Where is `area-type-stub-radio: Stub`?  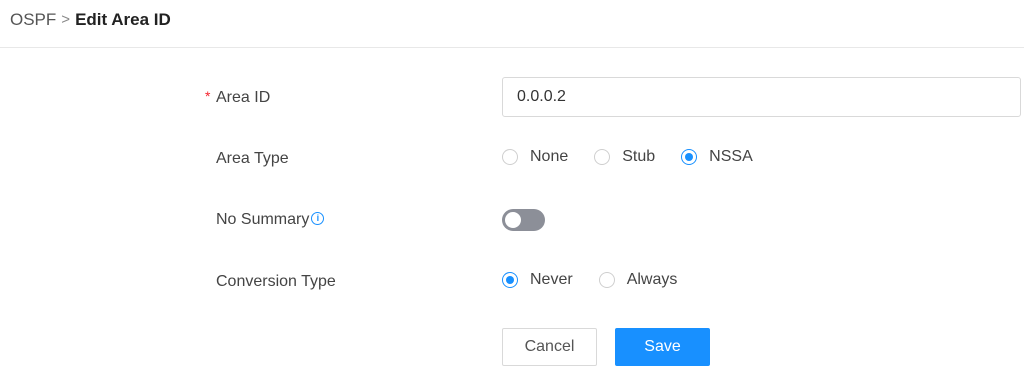 area-type-stub-radio: Stub is located at coordinates (624, 157).